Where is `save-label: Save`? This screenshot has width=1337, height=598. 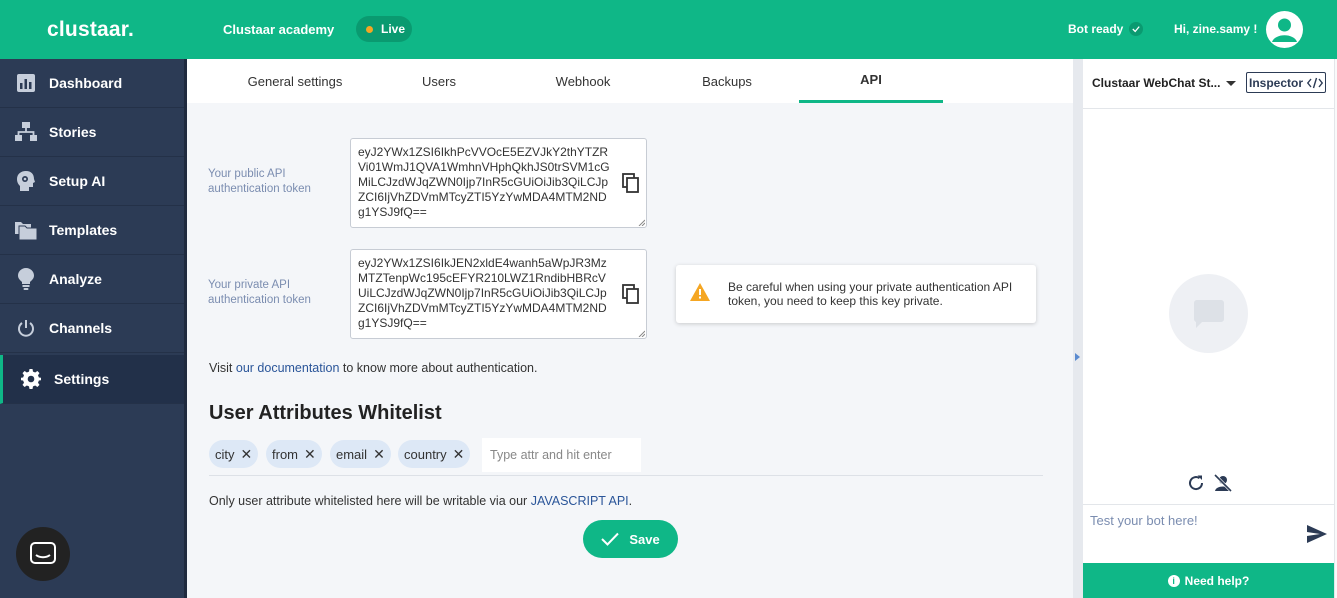
save-label: Save is located at coordinates (644, 539).